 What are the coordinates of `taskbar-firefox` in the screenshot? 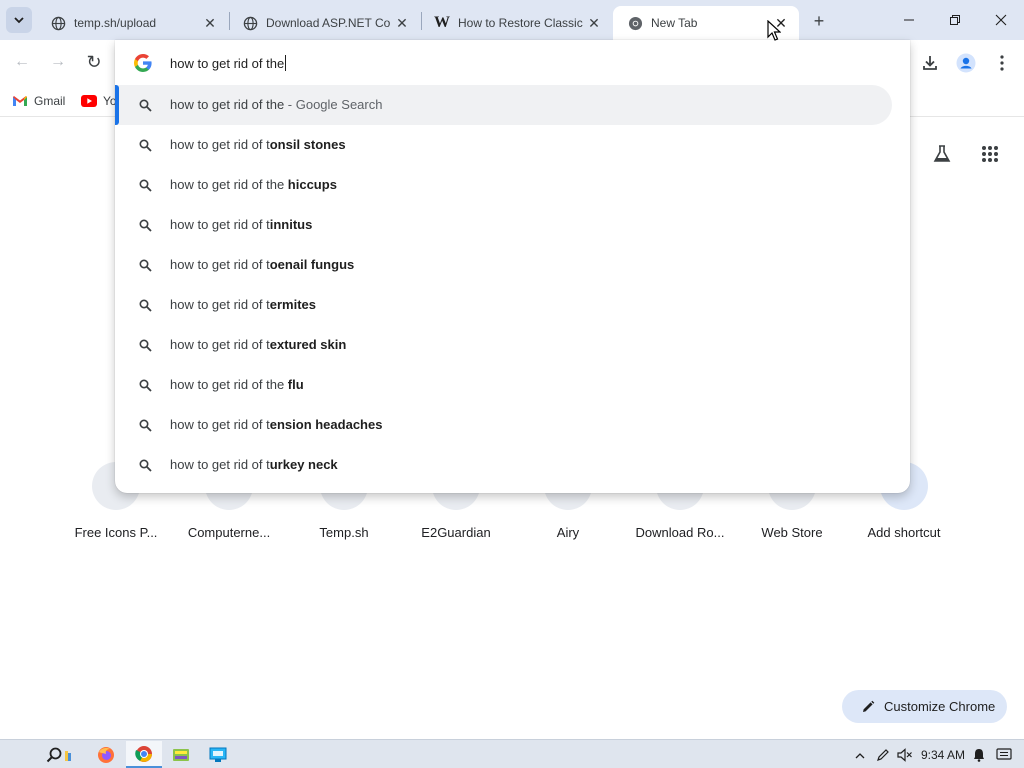 It's located at (106, 754).